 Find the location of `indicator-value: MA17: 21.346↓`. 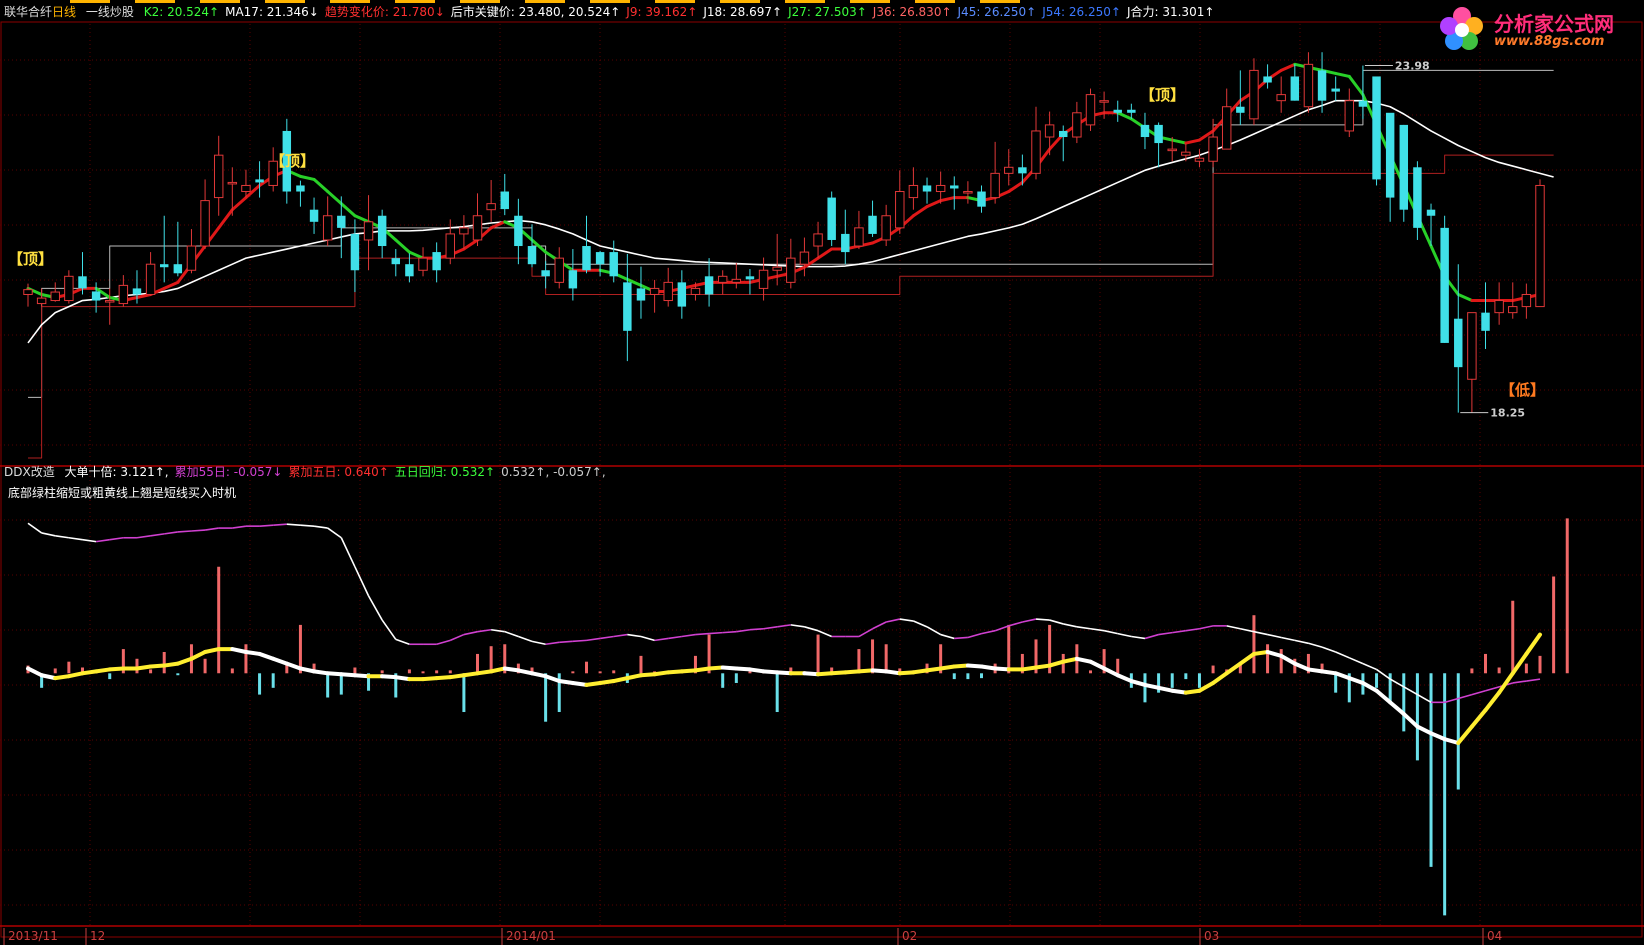

indicator-value: MA17: 21.346↓ is located at coordinates (272, 12).